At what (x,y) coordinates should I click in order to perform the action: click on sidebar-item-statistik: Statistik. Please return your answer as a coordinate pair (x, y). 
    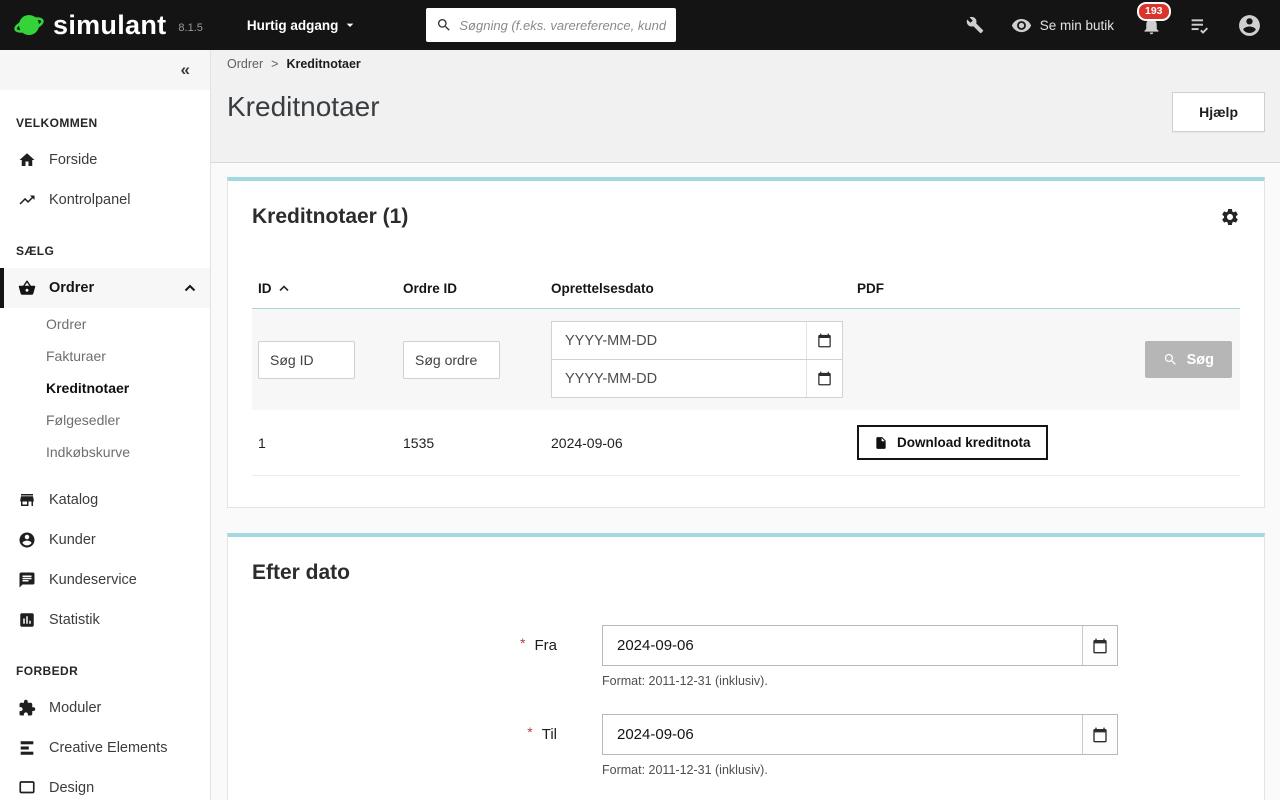
    Looking at the image, I should click on (105, 620).